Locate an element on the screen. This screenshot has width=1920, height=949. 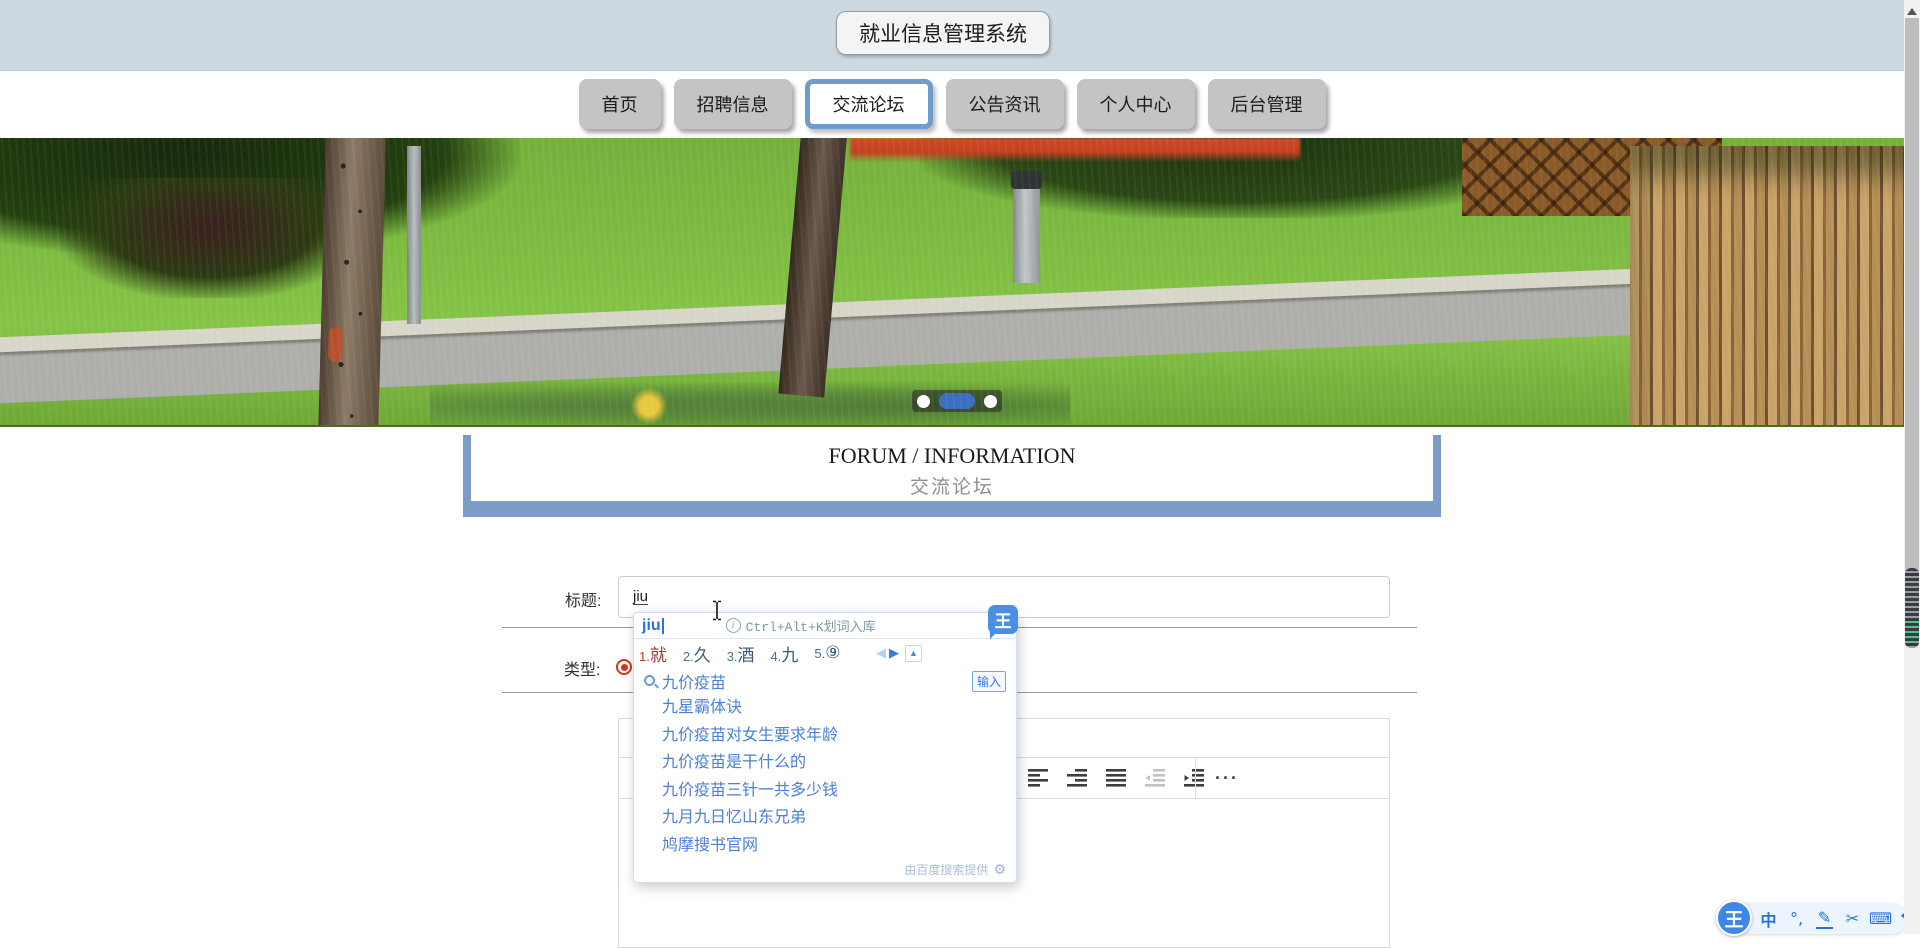
banner-flower-spot is located at coordinates (649, 405).